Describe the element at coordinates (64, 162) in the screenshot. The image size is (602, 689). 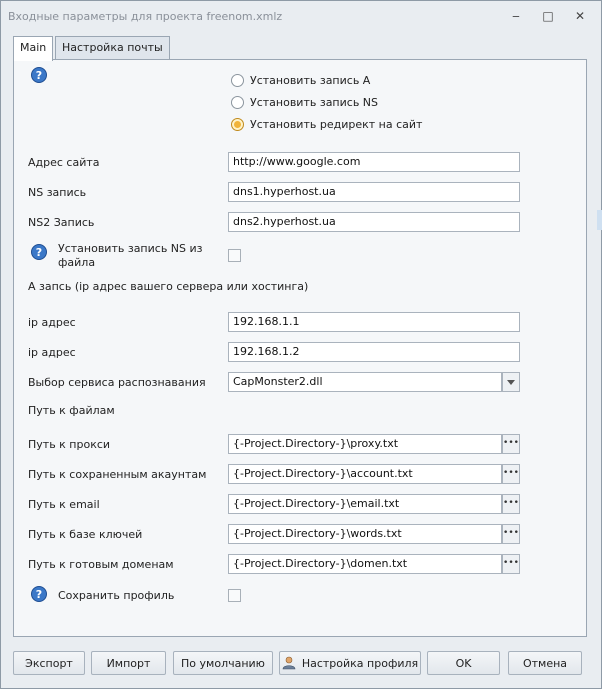
I see `site-address-label: Адрес сайта` at that location.